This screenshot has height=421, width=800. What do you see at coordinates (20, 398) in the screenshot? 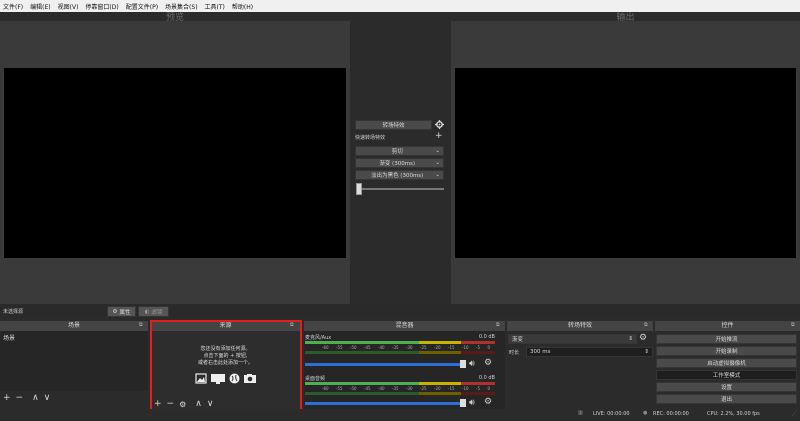
I see `remove-scene-icon: −` at bounding box center [20, 398].